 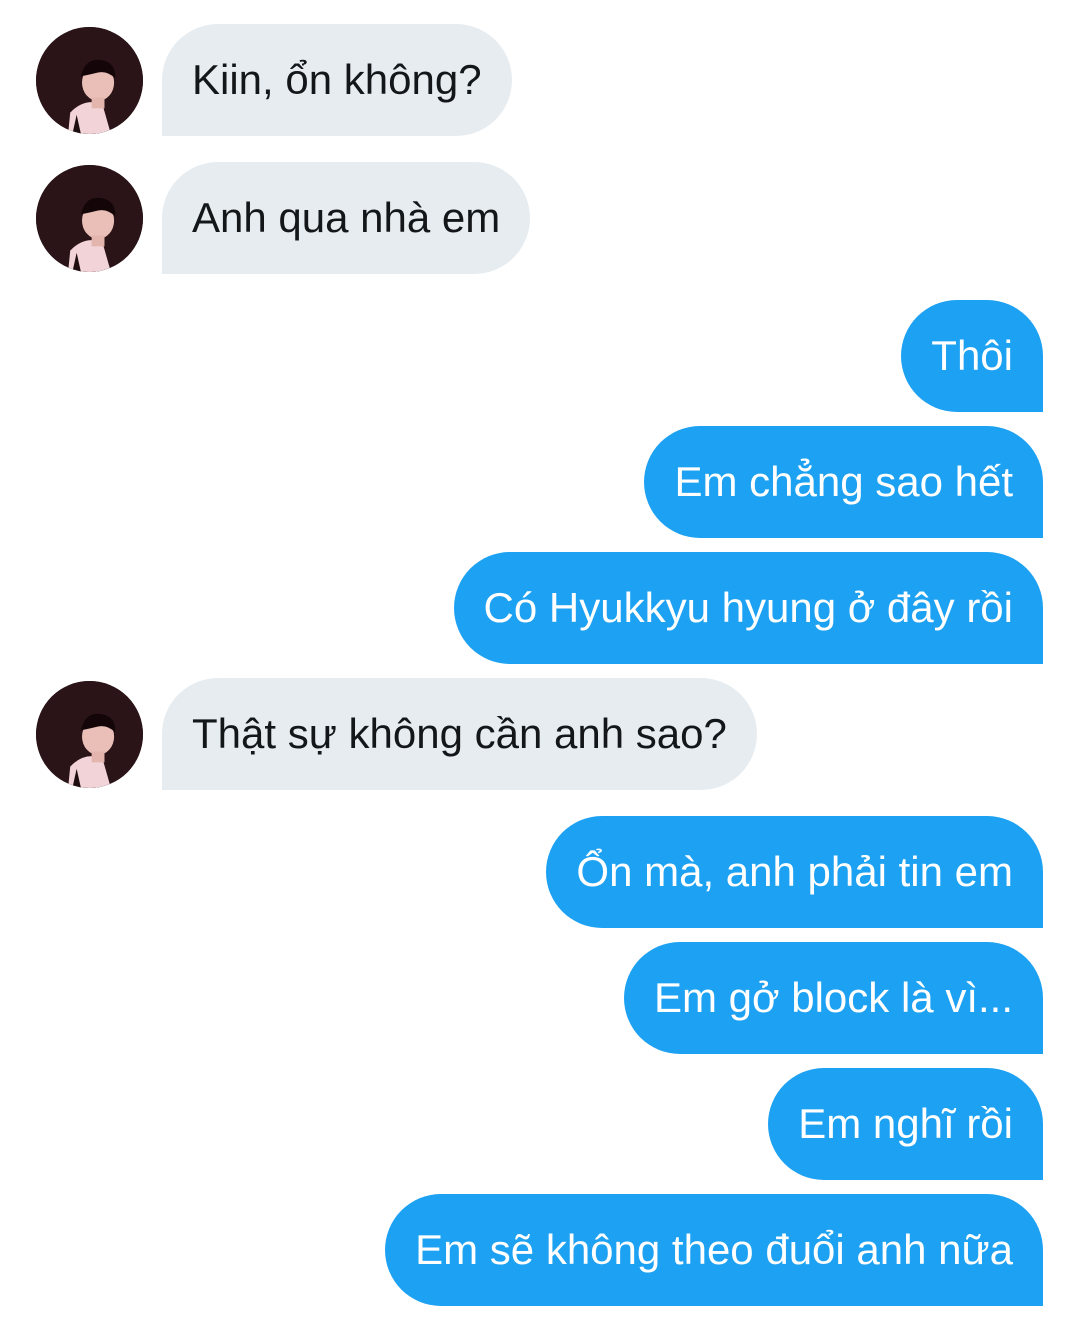 I want to click on message-row-outgoing: Thôi, so click(x=540, y=356).